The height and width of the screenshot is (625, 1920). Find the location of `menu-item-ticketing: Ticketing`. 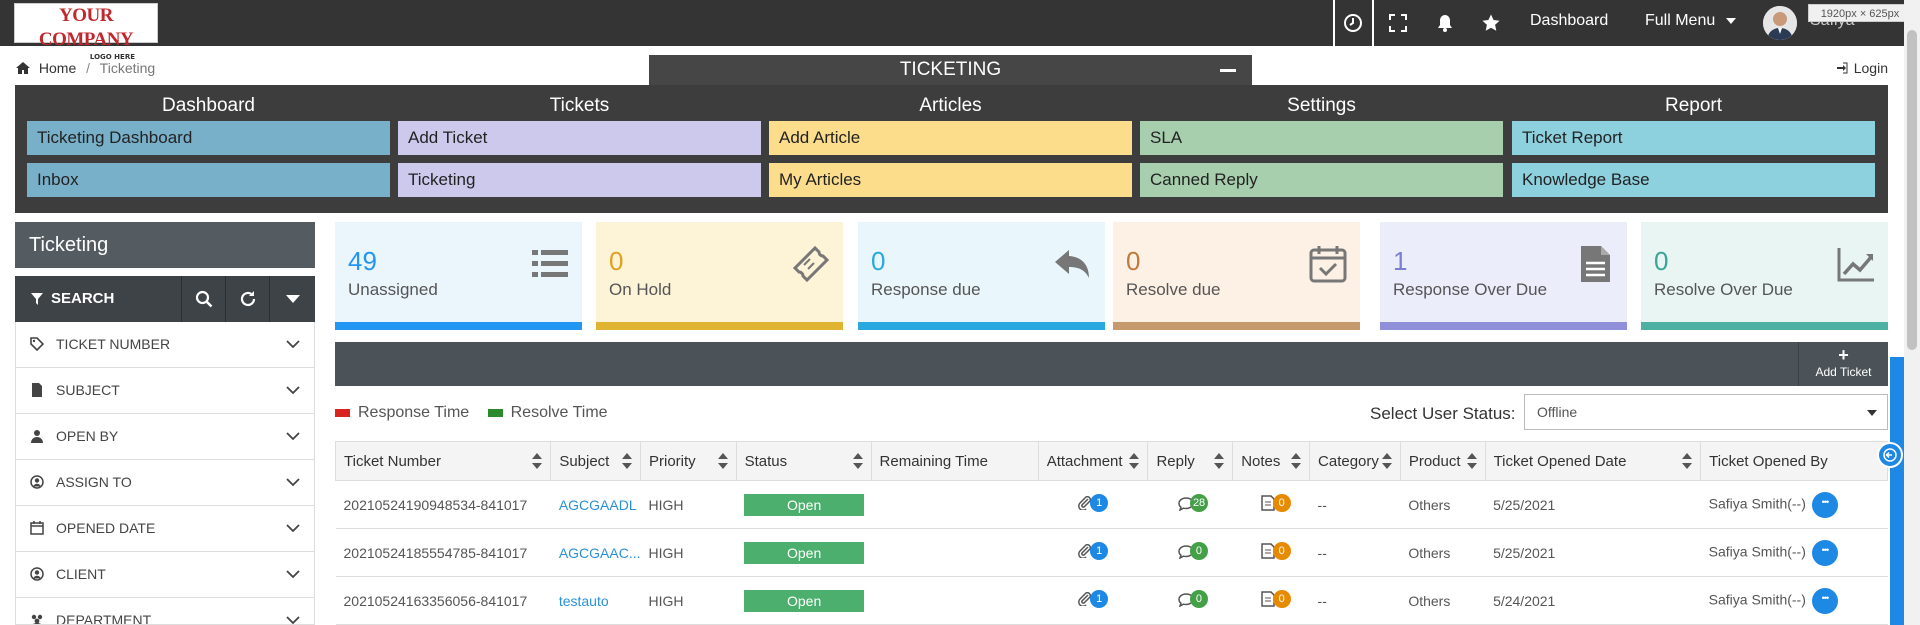

menu-item-ticketing: Ticketing is located at coordinates (579, 180).